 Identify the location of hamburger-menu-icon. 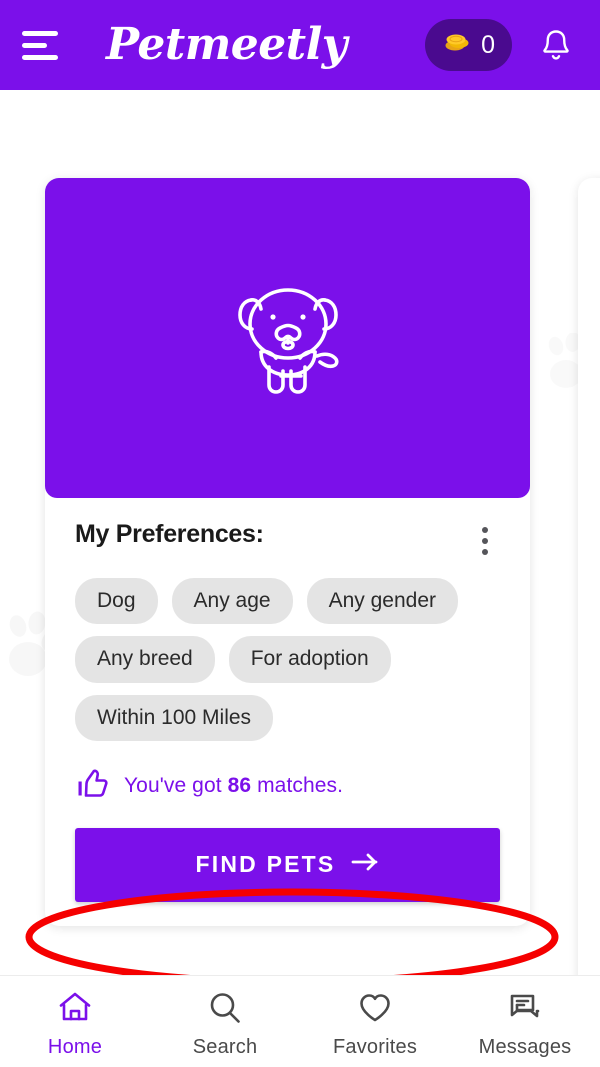
(45, 45).